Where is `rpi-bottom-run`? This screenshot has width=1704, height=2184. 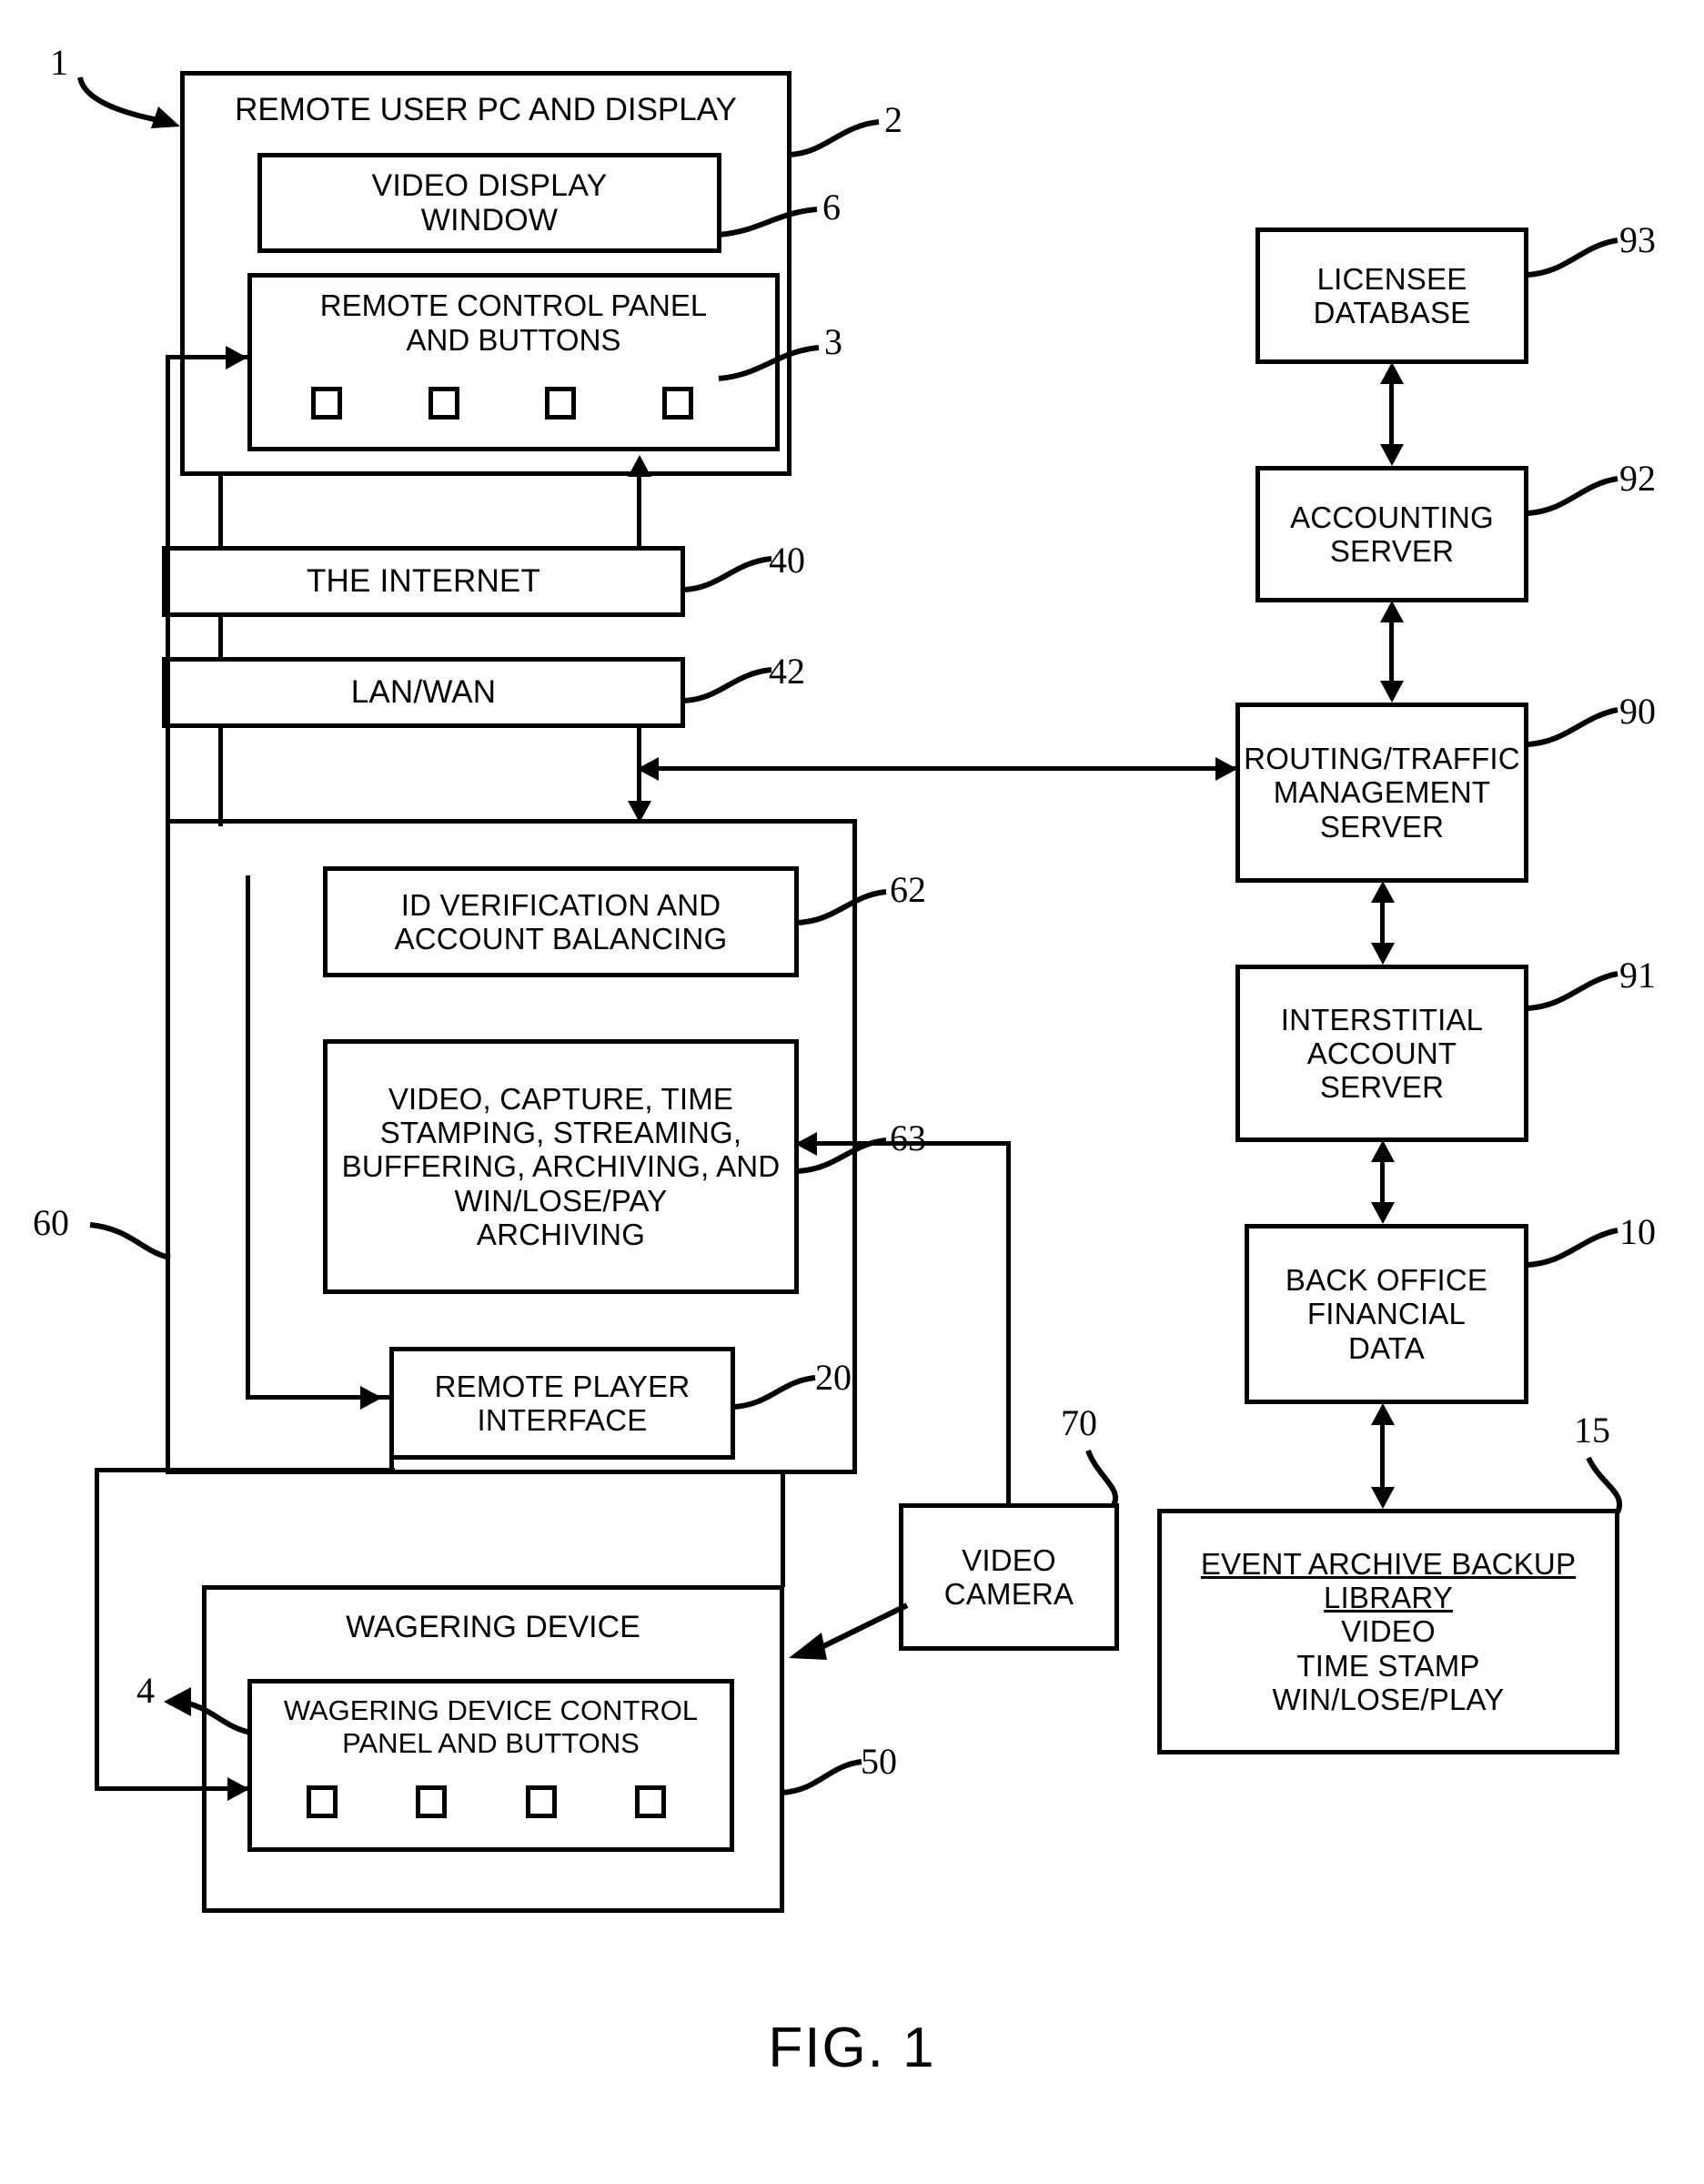
rpi-bottom-run is located at coordinates (245, 1470).